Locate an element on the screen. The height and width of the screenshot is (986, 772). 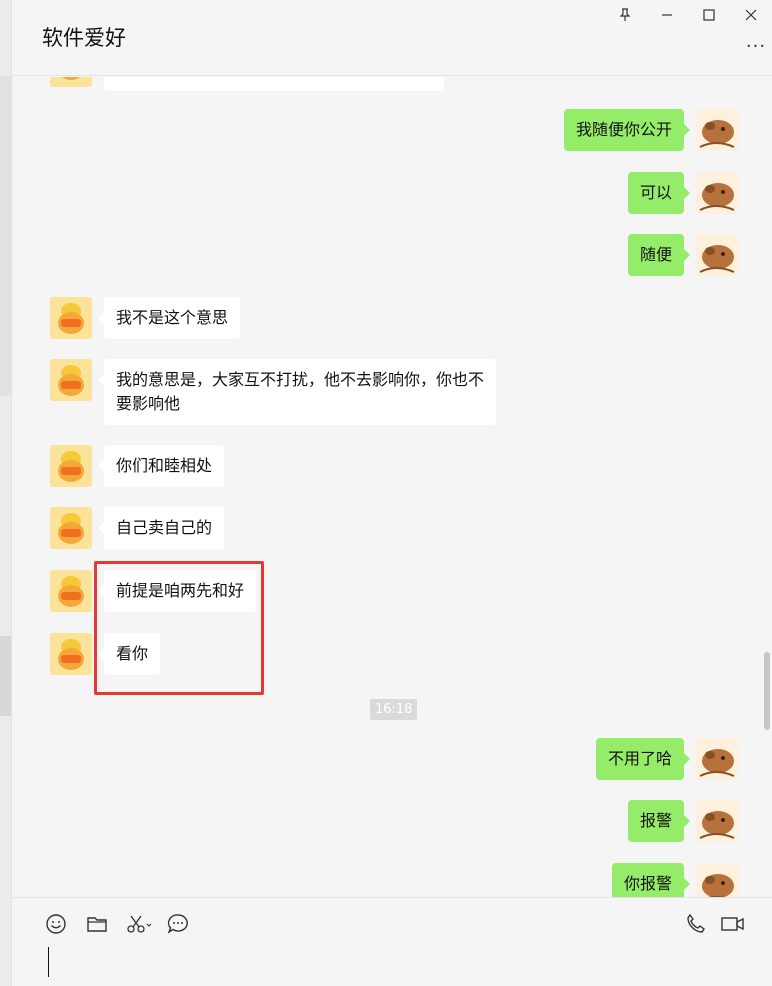
more-options-button: ··· is located at coordinates (756, 46).